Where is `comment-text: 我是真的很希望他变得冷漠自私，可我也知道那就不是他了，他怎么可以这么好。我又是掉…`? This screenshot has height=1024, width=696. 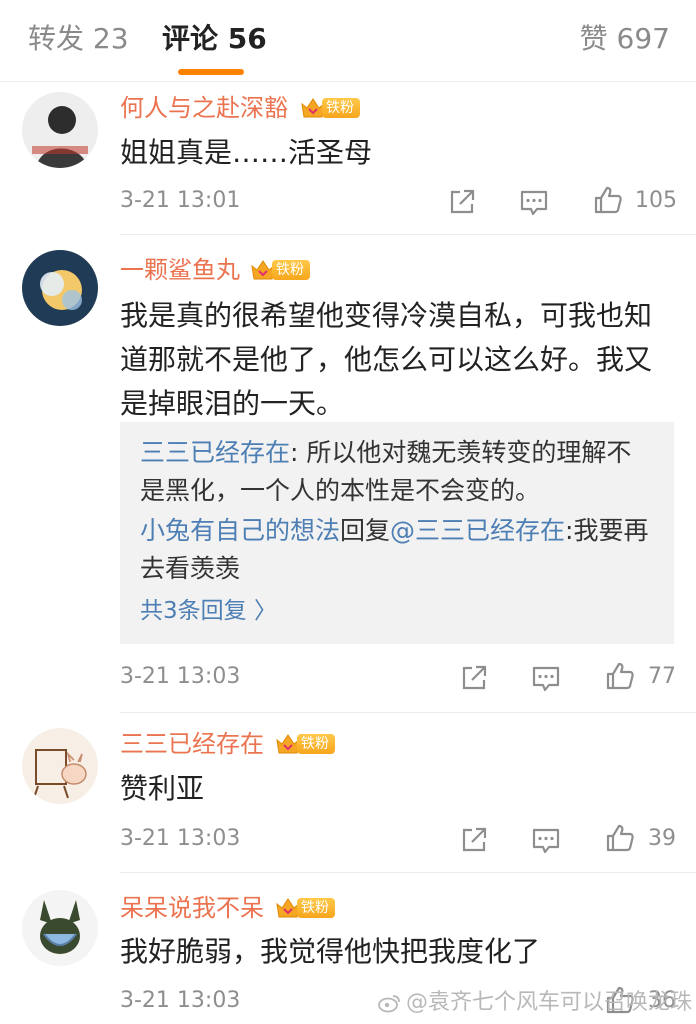
comment-text: 我是真的很希望他变得冷漠自私，可我也知道那就不是他了，他怎么可以这么好。我又是掉… is located at coordinates (386, 359).